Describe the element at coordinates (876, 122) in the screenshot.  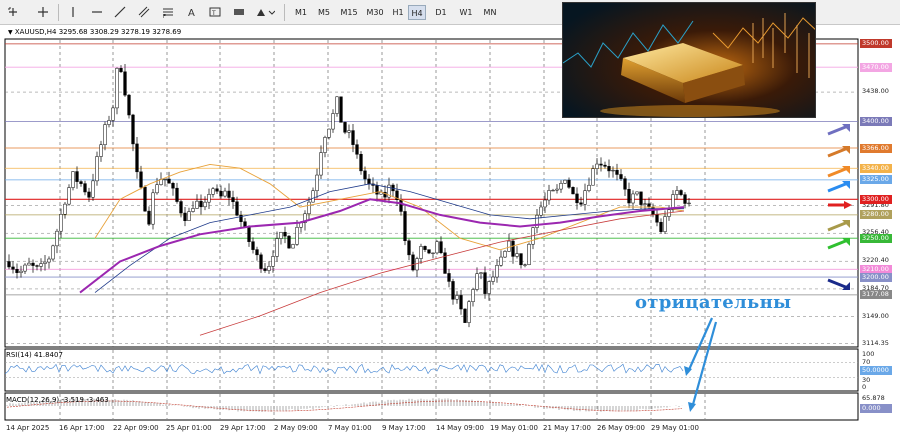
I see `level-price-label: 3400.00` at that location.